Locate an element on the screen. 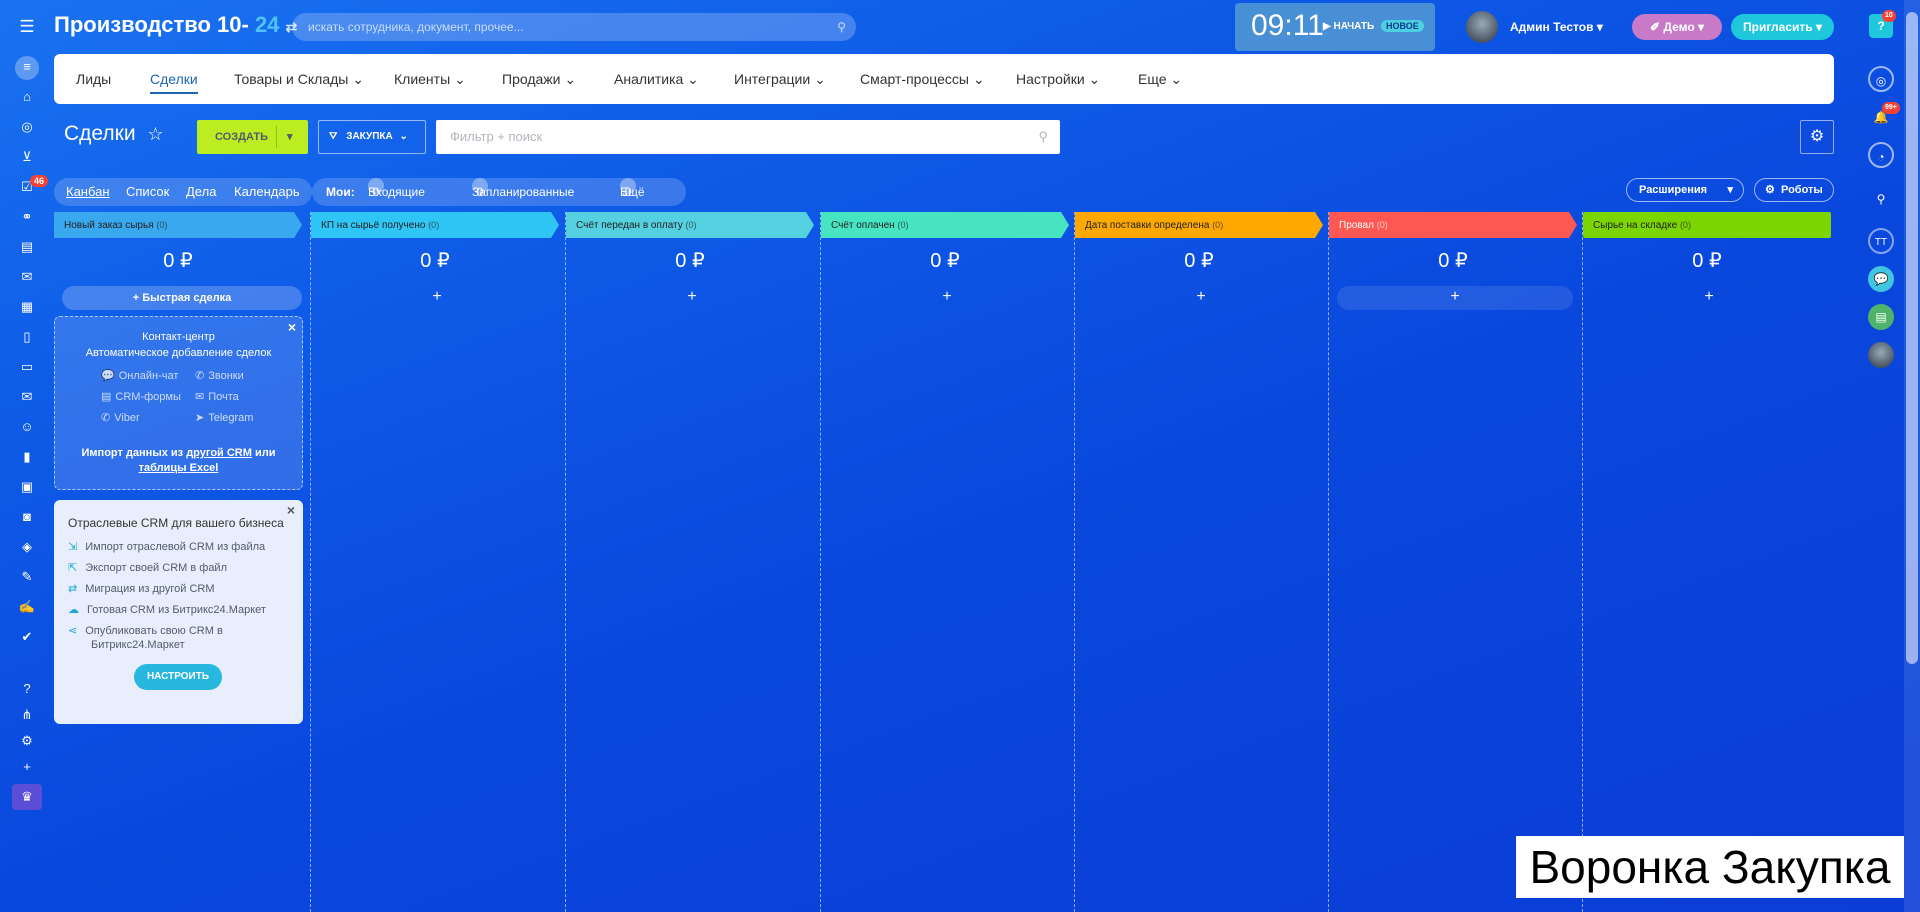 This screenshot has width=1920, height=912. bank-icon: ⌂ is located at coordinates (27, 97).